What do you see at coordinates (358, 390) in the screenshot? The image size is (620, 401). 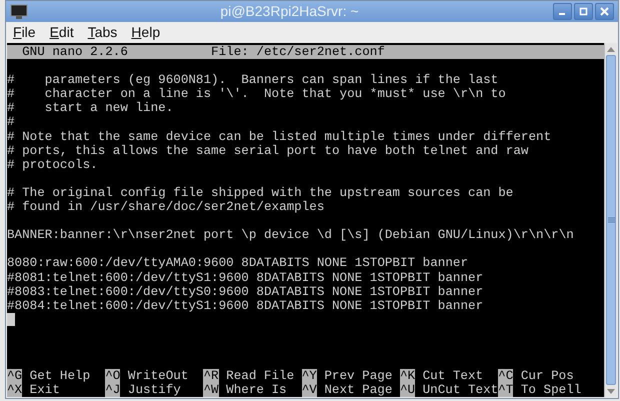 I see `shortcut-label: Next Page` at bounding box center [358, 390].